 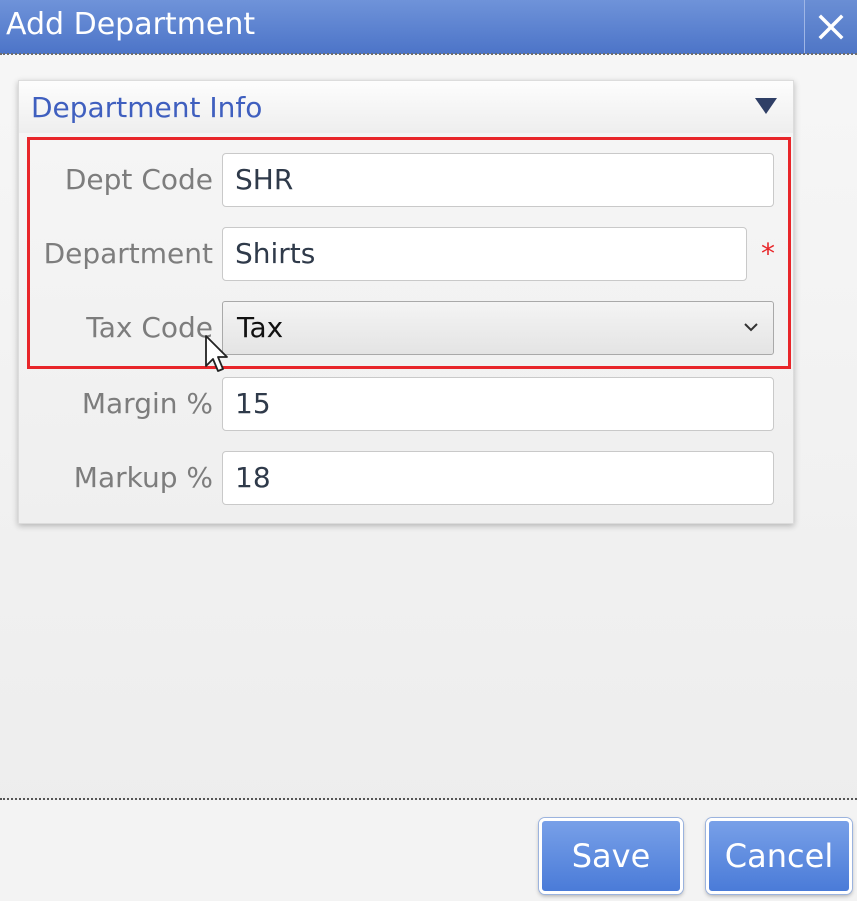 What do you see at coordinates (406, 107) in the screenshot?
I see `panel-header: Department Info` at bounding box center [406, 107].